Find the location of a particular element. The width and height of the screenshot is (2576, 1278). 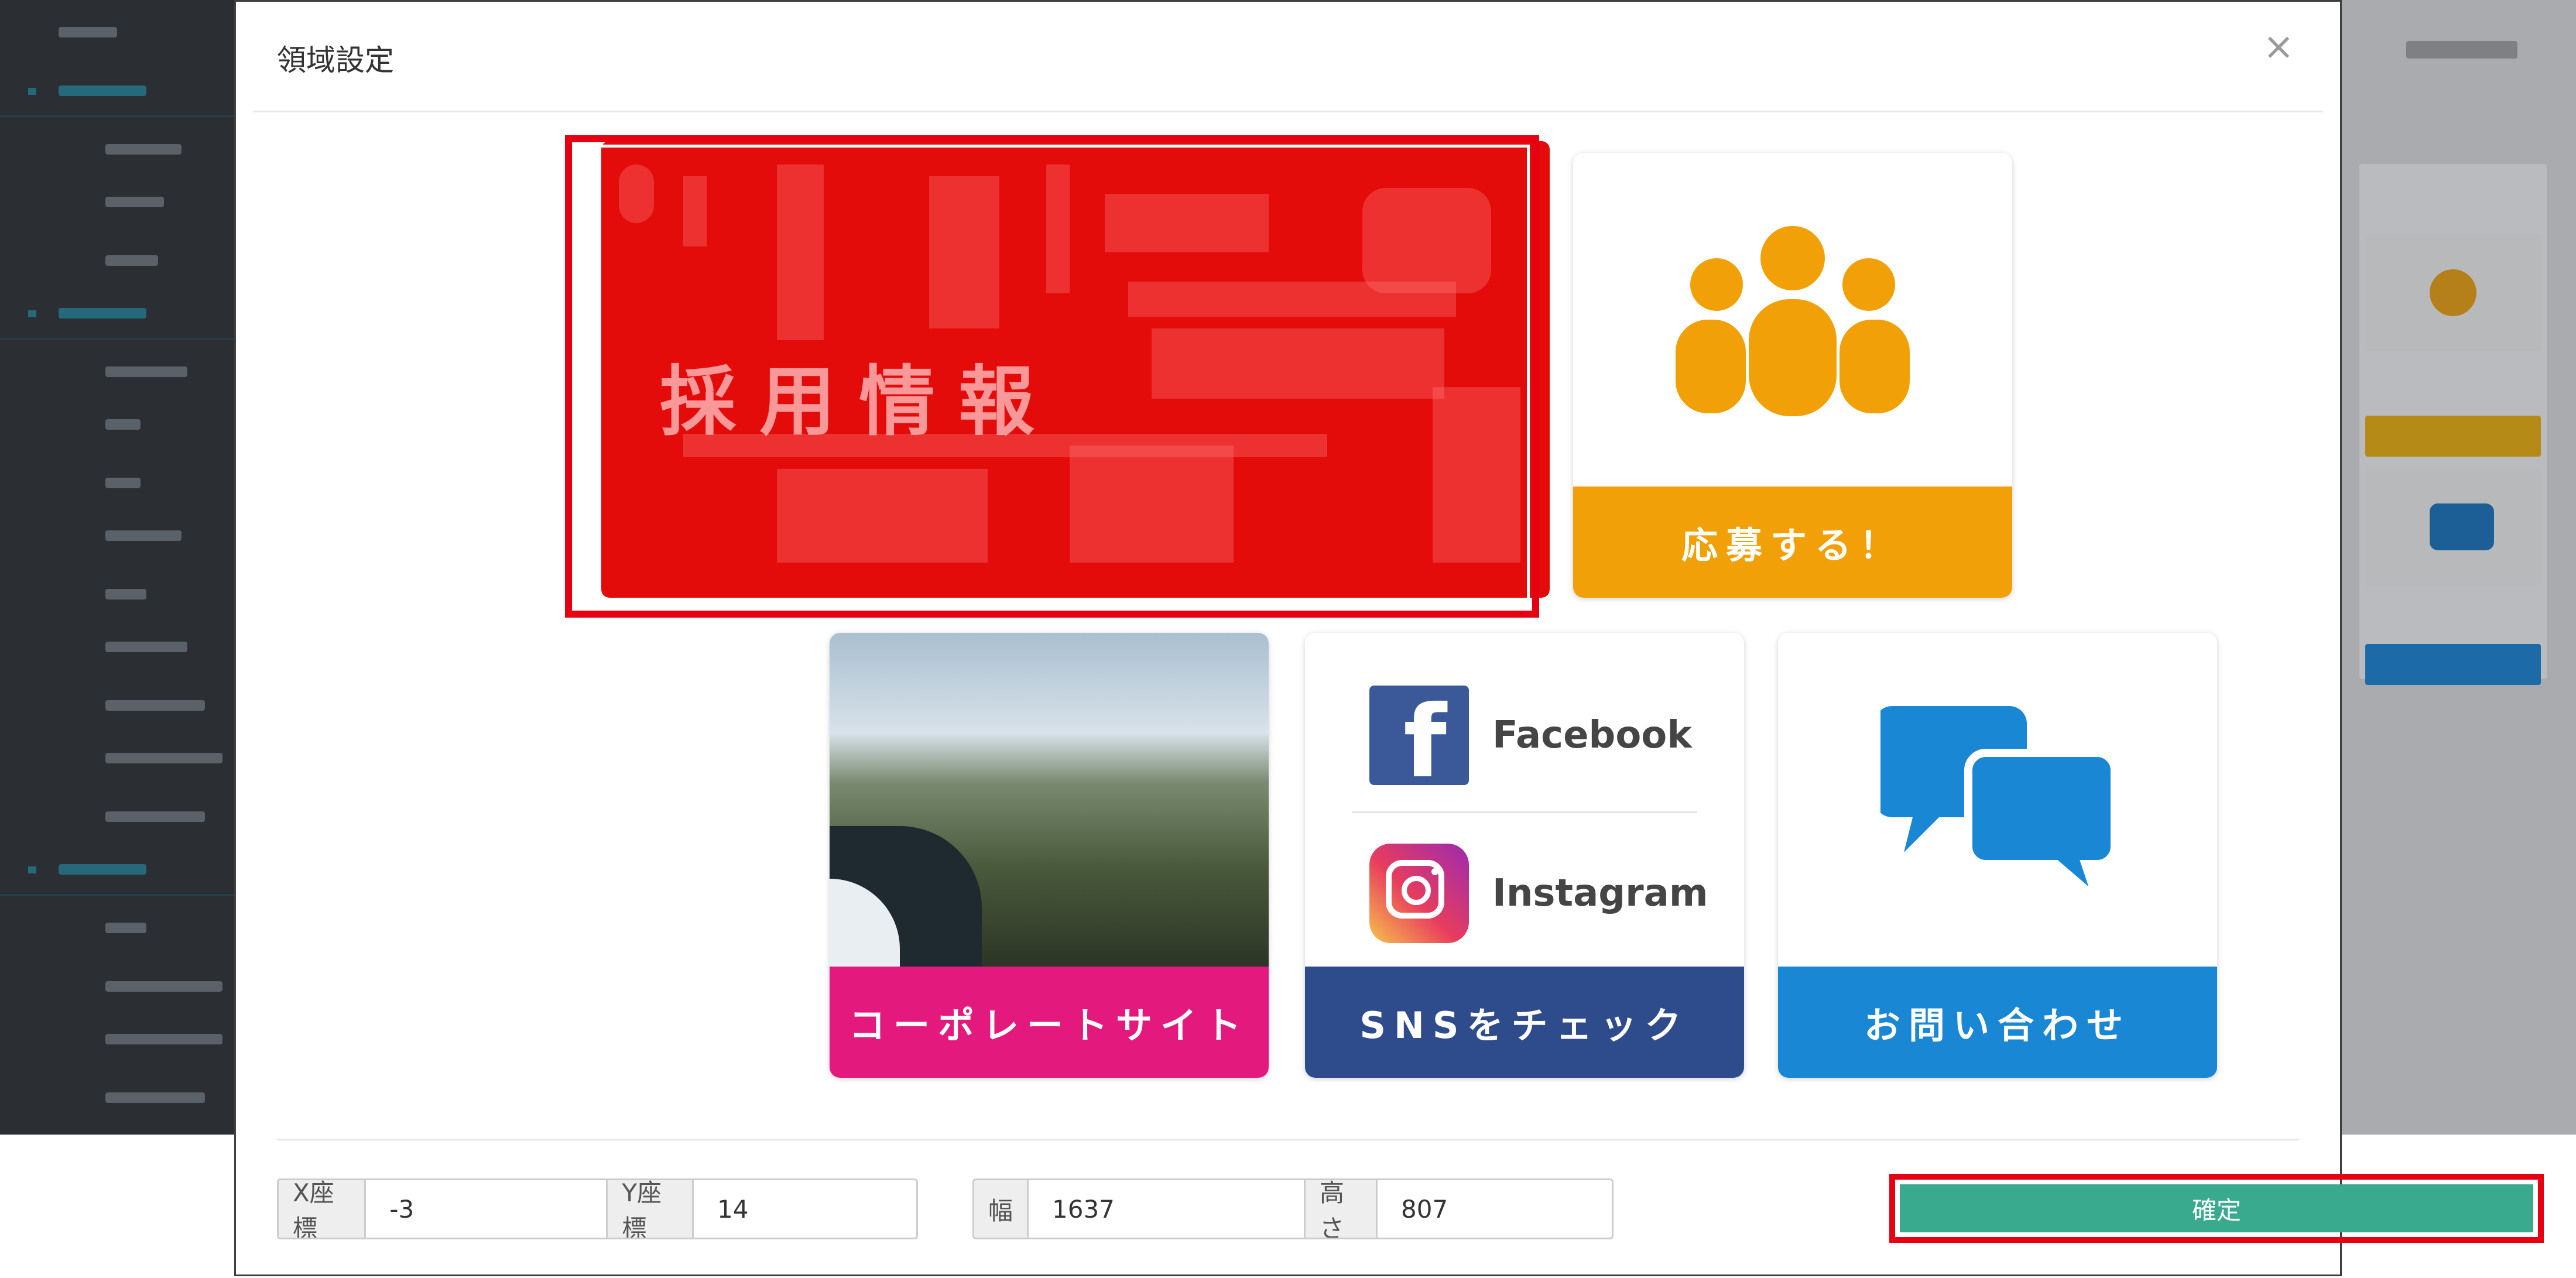

header-divider is located at coordinates (1288, 111).